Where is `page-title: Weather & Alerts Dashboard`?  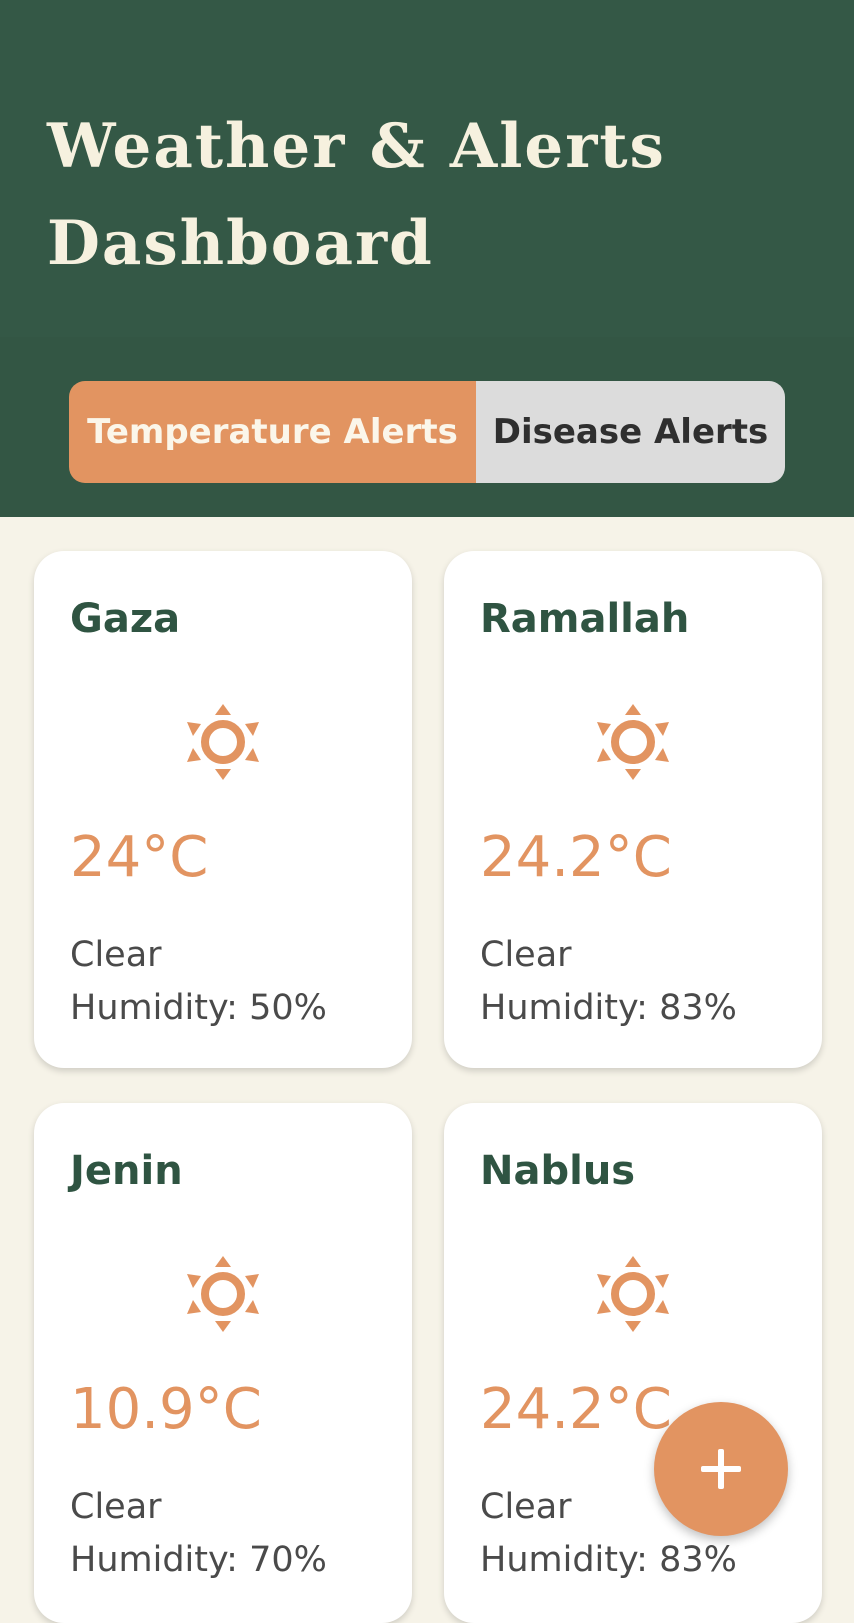
page-title: Weather & Alerts Dashboard is located at coordinates (356, 195).